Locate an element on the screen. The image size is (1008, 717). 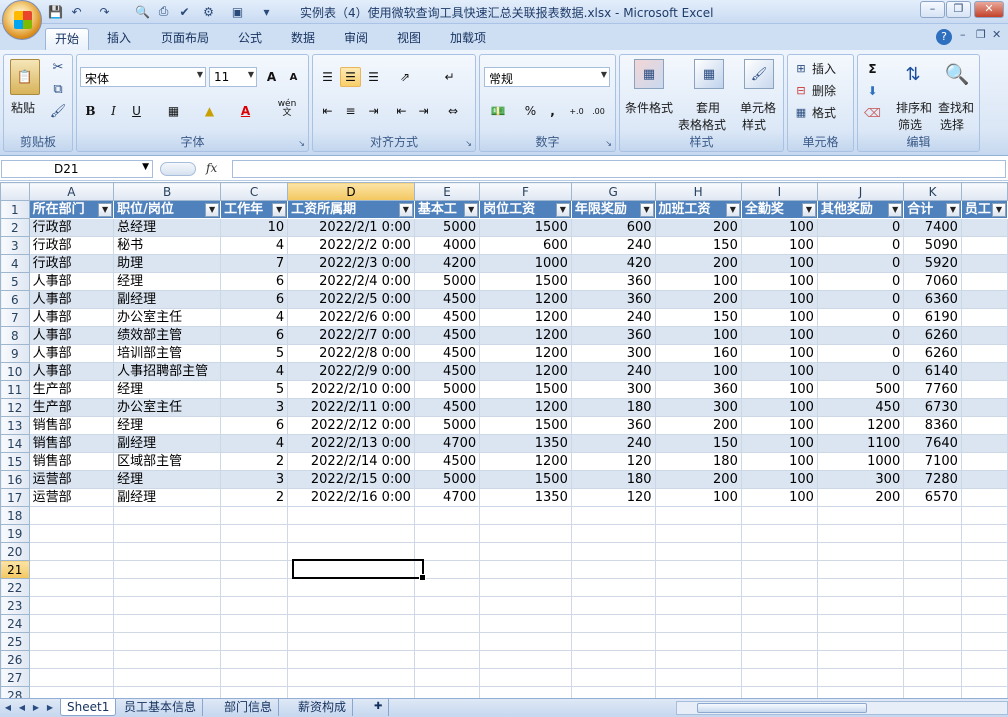
table-cell: 500 is located at coordinates (860, 389).